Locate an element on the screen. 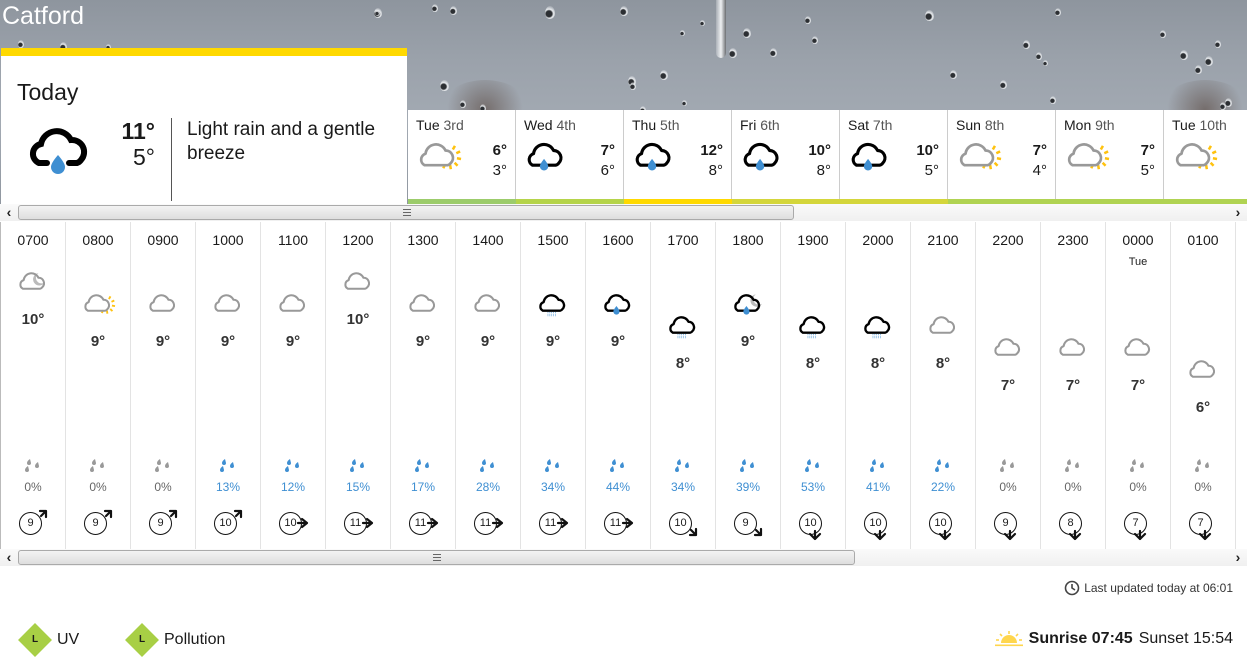 Image resolution: width=1247 pixels, height=669 pixels. rain-chance: 44% is located at coordinates (618, 487).